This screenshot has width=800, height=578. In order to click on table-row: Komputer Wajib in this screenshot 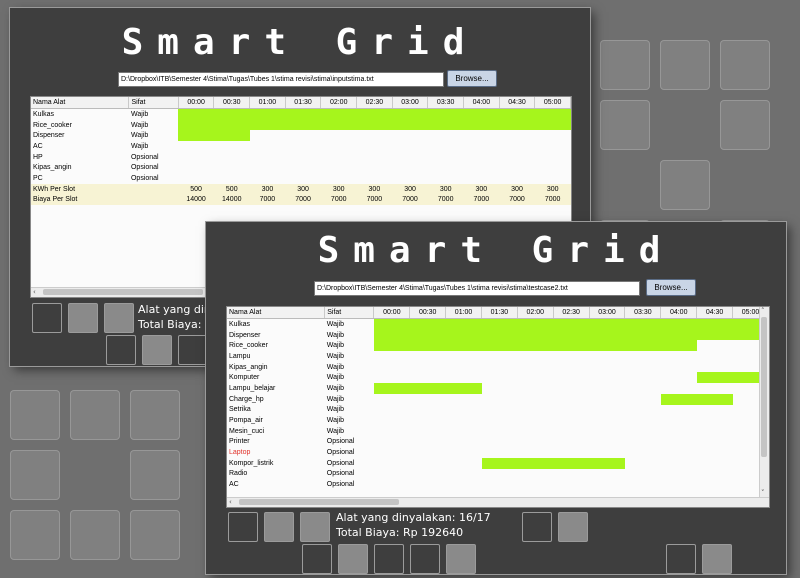, I will do `click(498, 378)`.